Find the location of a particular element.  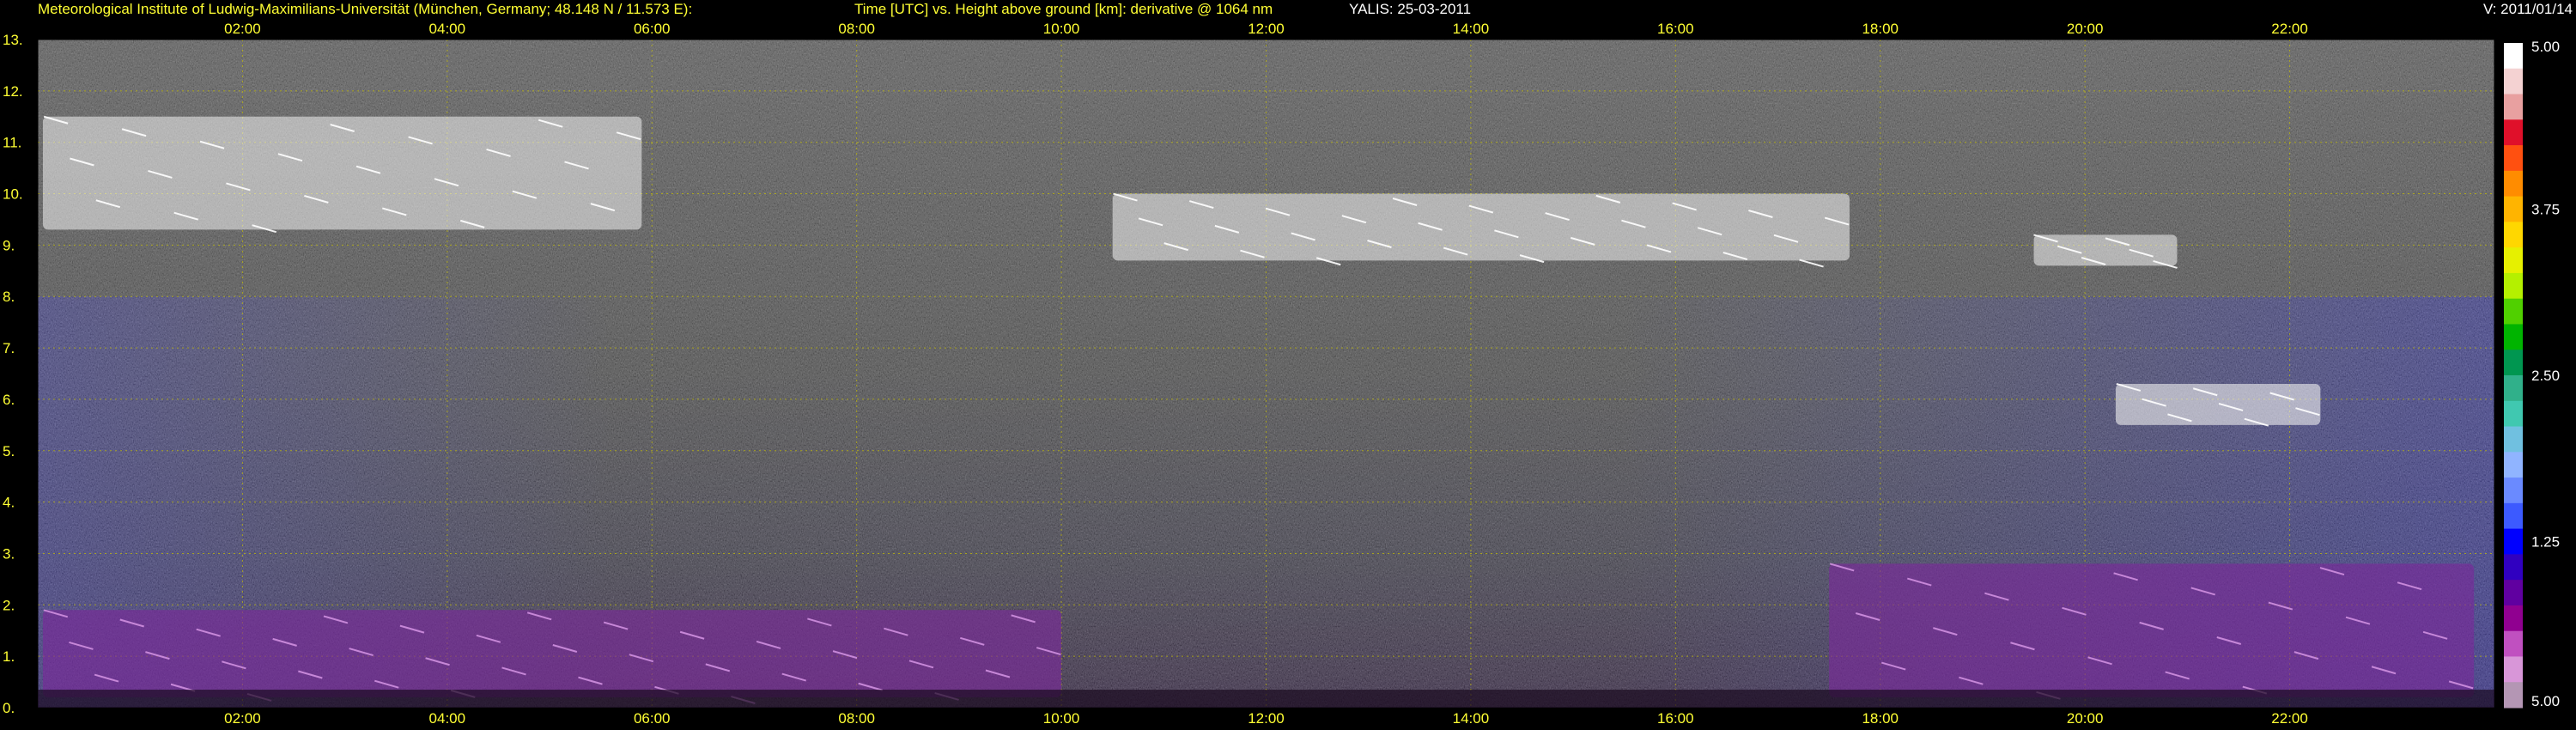

x-tick-label-bottom: 12:00 is located at coordinates (1266, 718).